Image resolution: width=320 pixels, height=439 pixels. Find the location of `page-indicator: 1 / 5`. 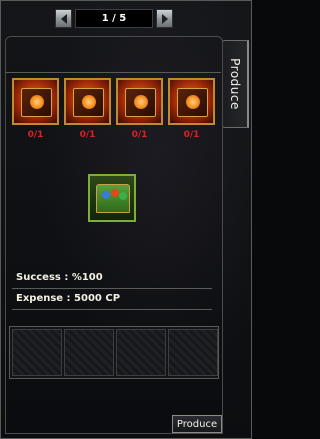

page-indicator: 1 / 5 is located at coordinates (114, 18).